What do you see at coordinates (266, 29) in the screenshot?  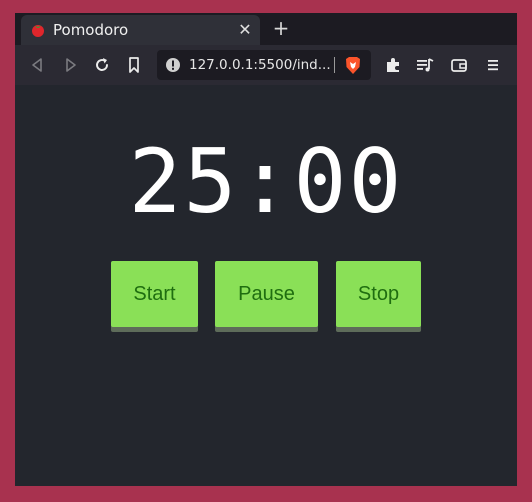 I see `tab-strip: Pomodoro ✕ +` at bounding box center [266, 29].